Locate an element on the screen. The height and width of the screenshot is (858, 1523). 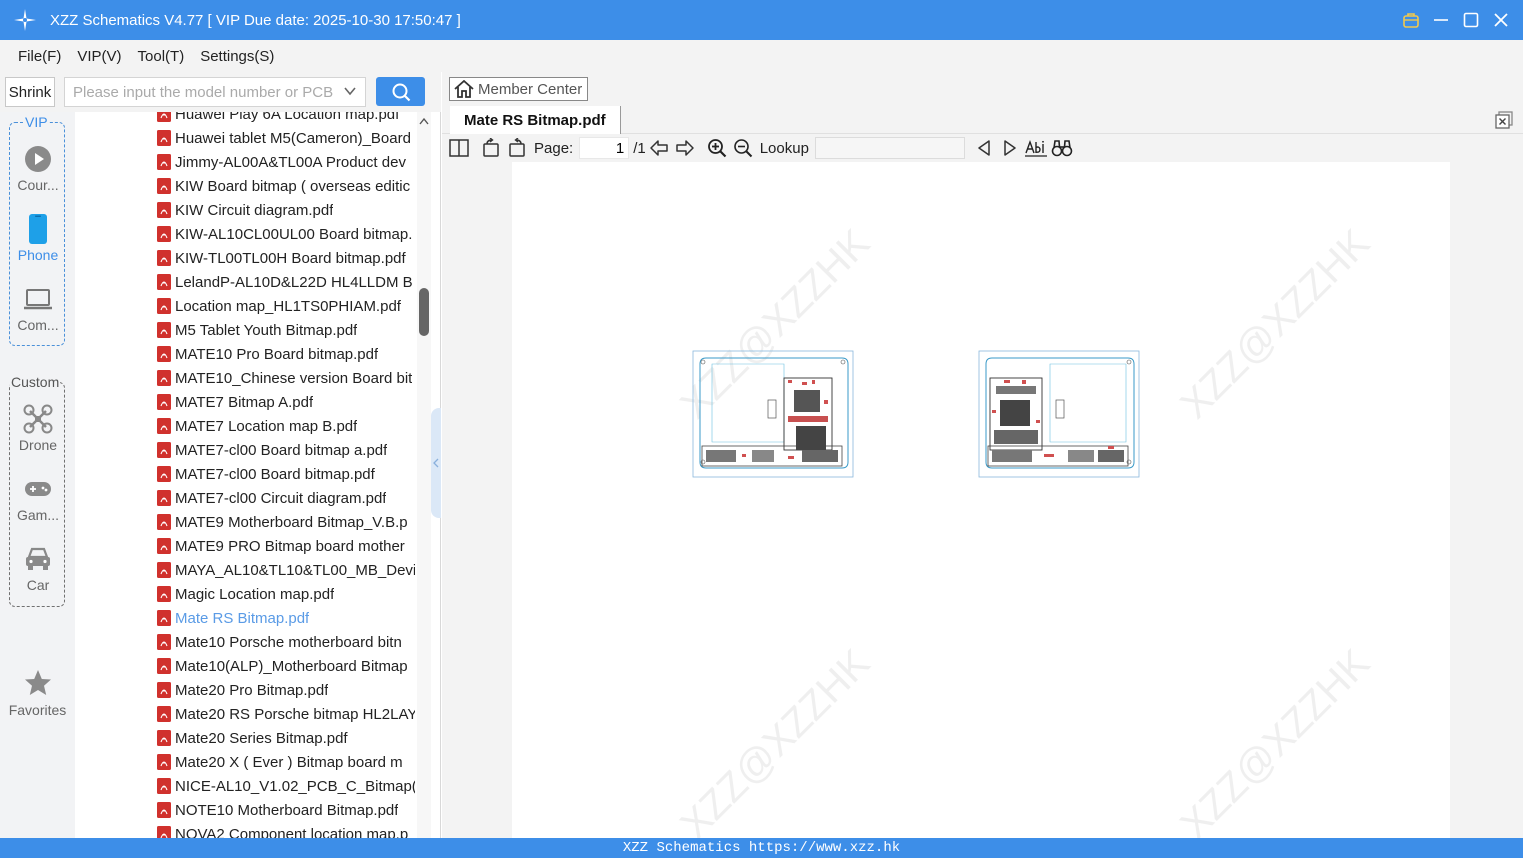
menu-settings: Settings(S) is located at coordinates (237, 56).